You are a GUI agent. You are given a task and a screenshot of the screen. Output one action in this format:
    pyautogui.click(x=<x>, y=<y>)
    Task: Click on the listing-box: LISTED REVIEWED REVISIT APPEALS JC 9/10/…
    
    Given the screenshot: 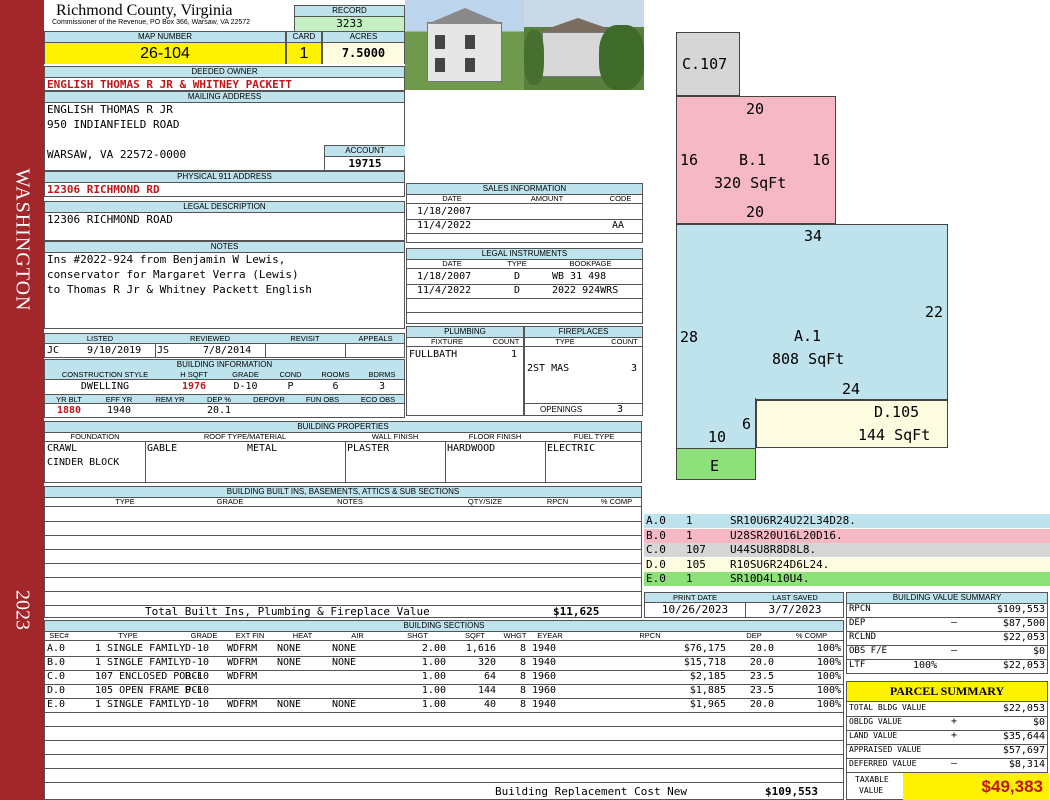 What is the action you would take?
    pyautogui.click(x=224, y=345)
    